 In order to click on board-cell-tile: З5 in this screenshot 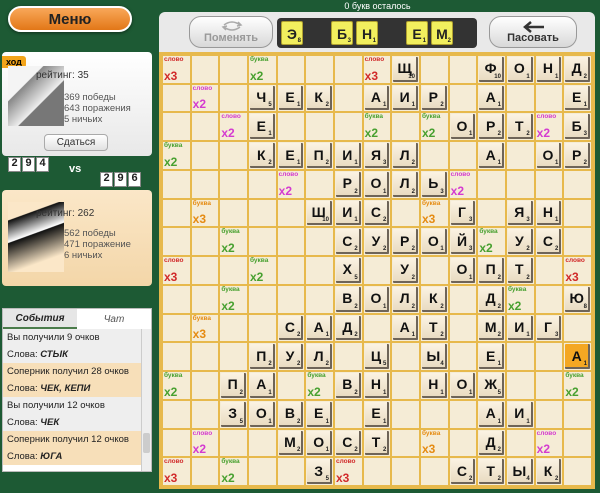, I will do `click(319, 471)`.